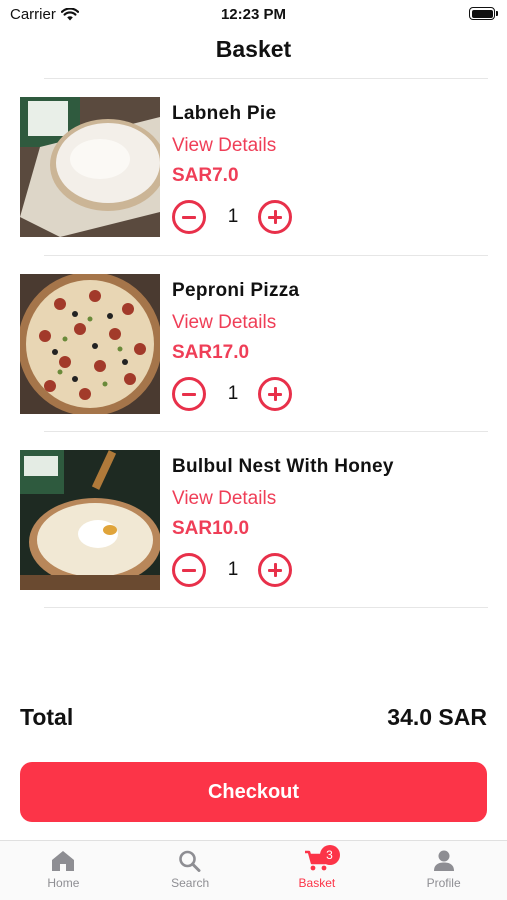 Image resolution: width=507 pixels, height=900 pixels. Describe the element at coordinates (211, 528) in the screenshot. I see `item-price: SAR10.0` at that location.